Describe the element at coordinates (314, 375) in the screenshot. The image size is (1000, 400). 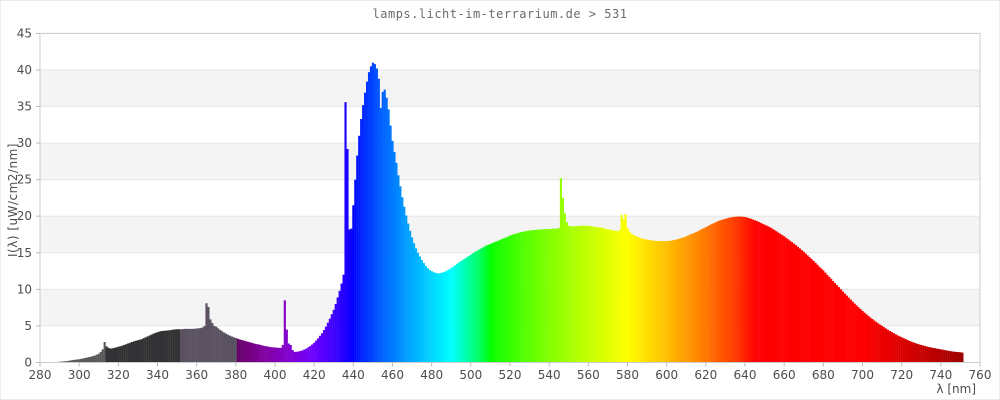
I see `x-tick-label: 420` at that location.